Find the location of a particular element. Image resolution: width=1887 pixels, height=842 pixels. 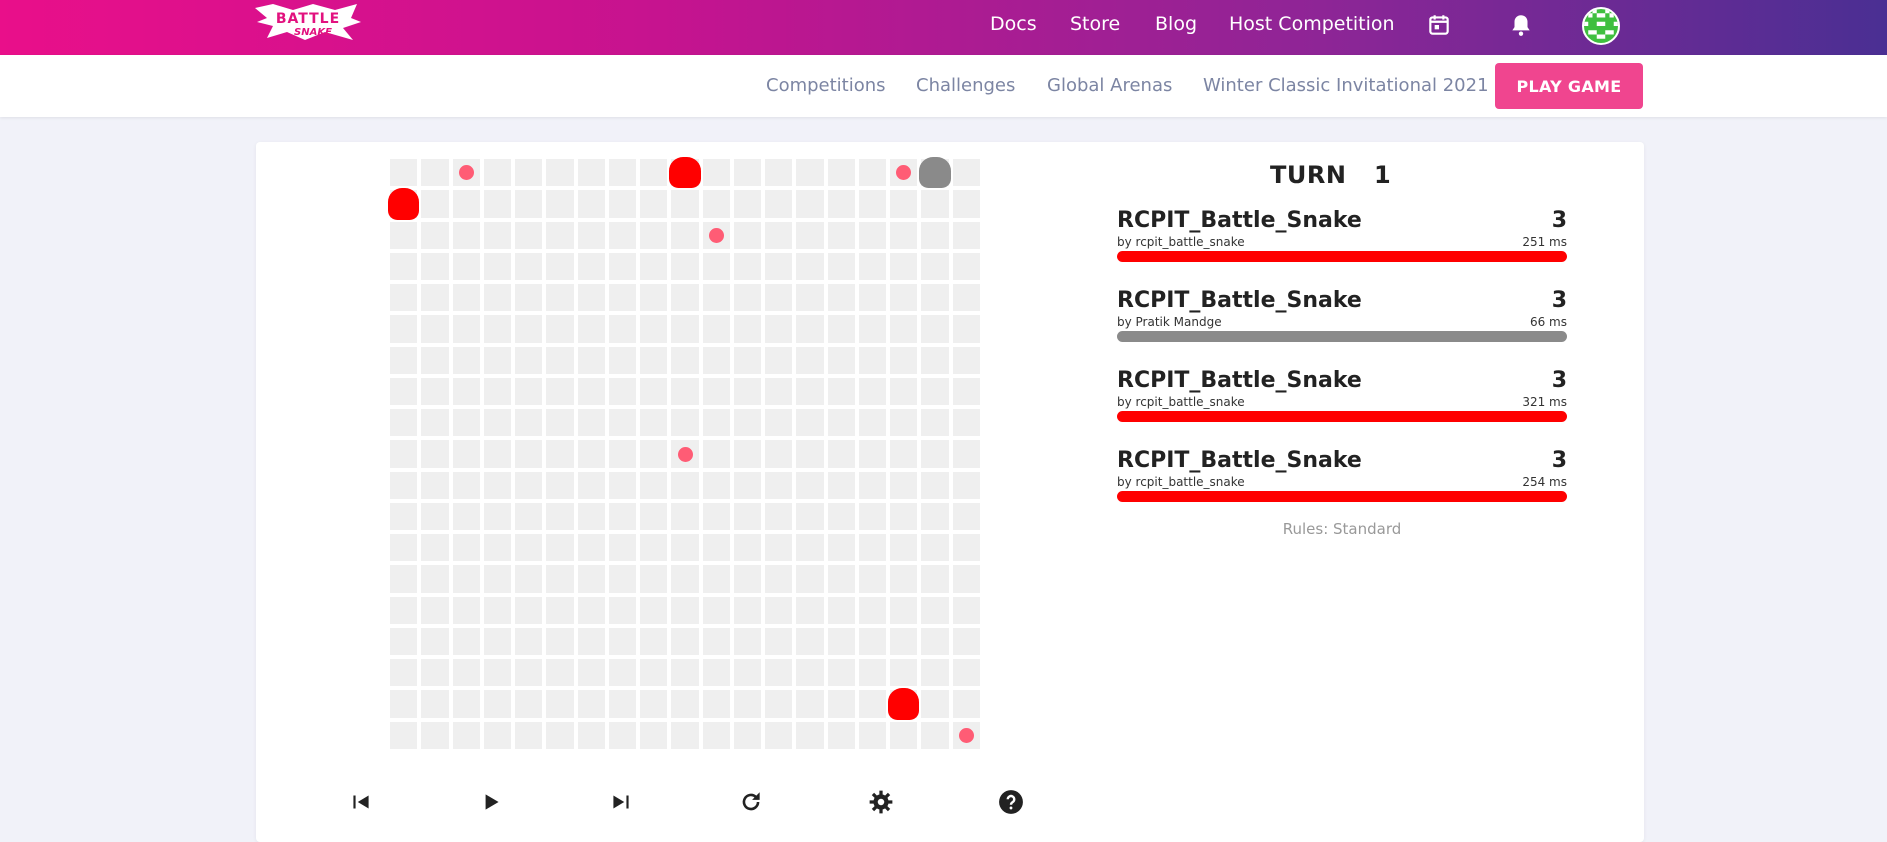

nav-docs-link: Docs is located at coordinates (1013, 24).